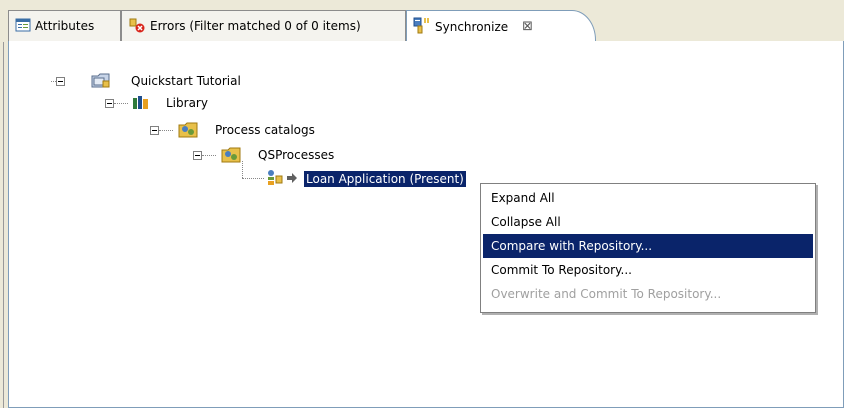 The width and height of the screenshot is (844, 408). I want to click on tab-attributes-label: Attributes, so click(65, 26).